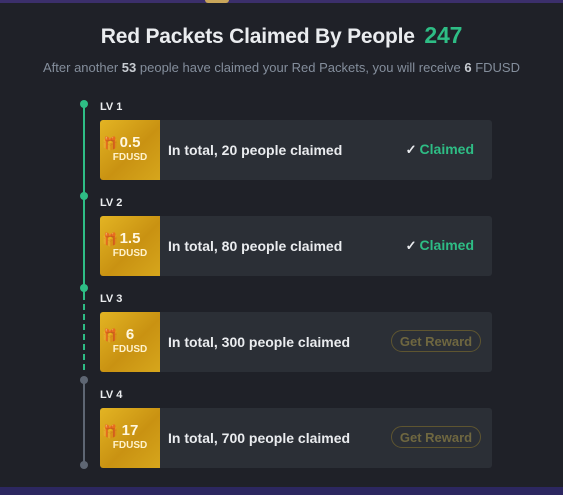 The image size is (563, 495). I want to click on coupon-1: 🎁 0.5 FDUSD, so click(130, 150).